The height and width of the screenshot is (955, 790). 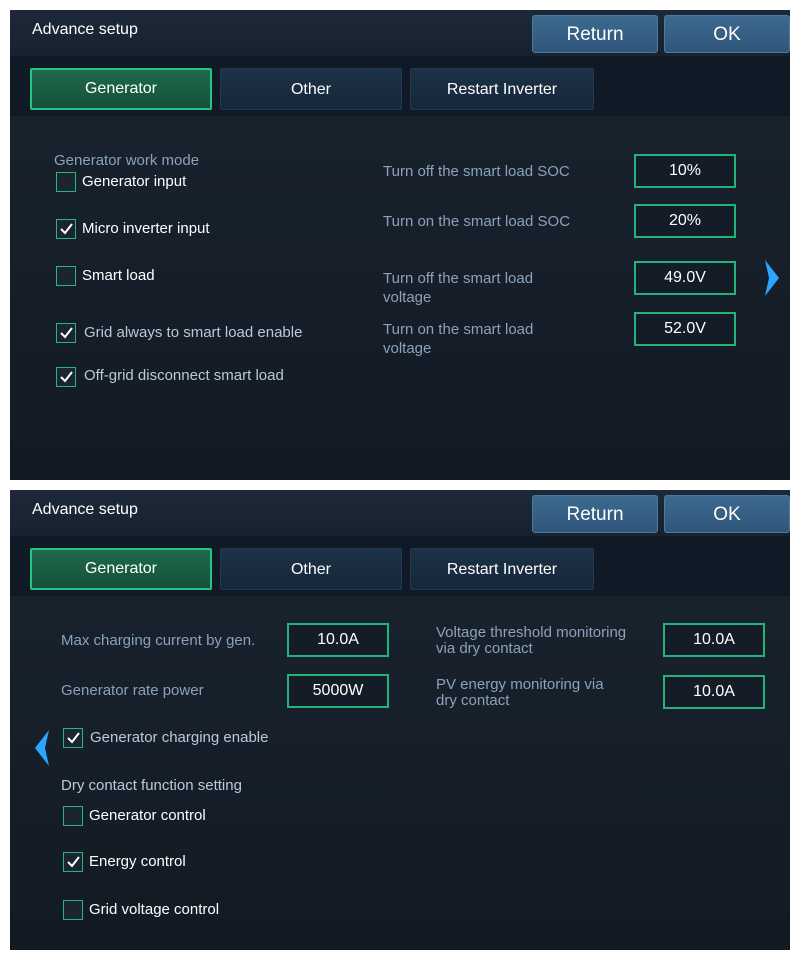 What do you see at coordinates (458, 278) in the screenshot?
I see `turn-off-smart-load-voltage-label: Turn off the smart load` at bounding box center [458, 278].